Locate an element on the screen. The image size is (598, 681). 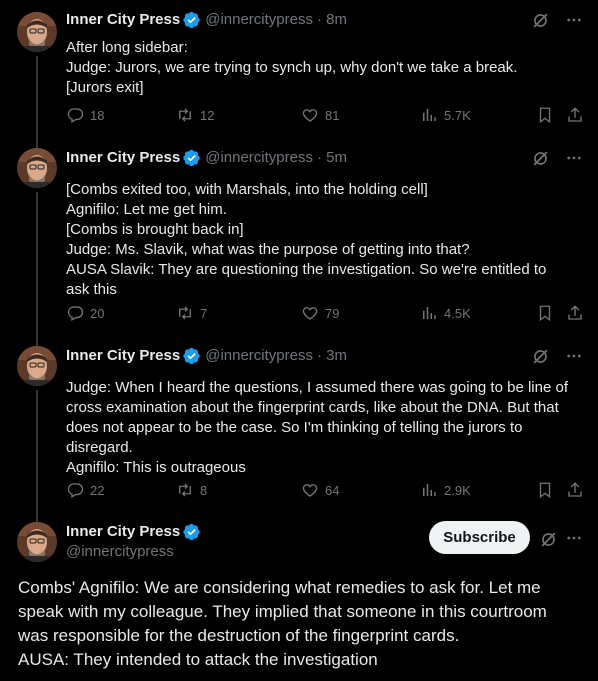
views-button: 5.7K is located at coordinates (445, 115).